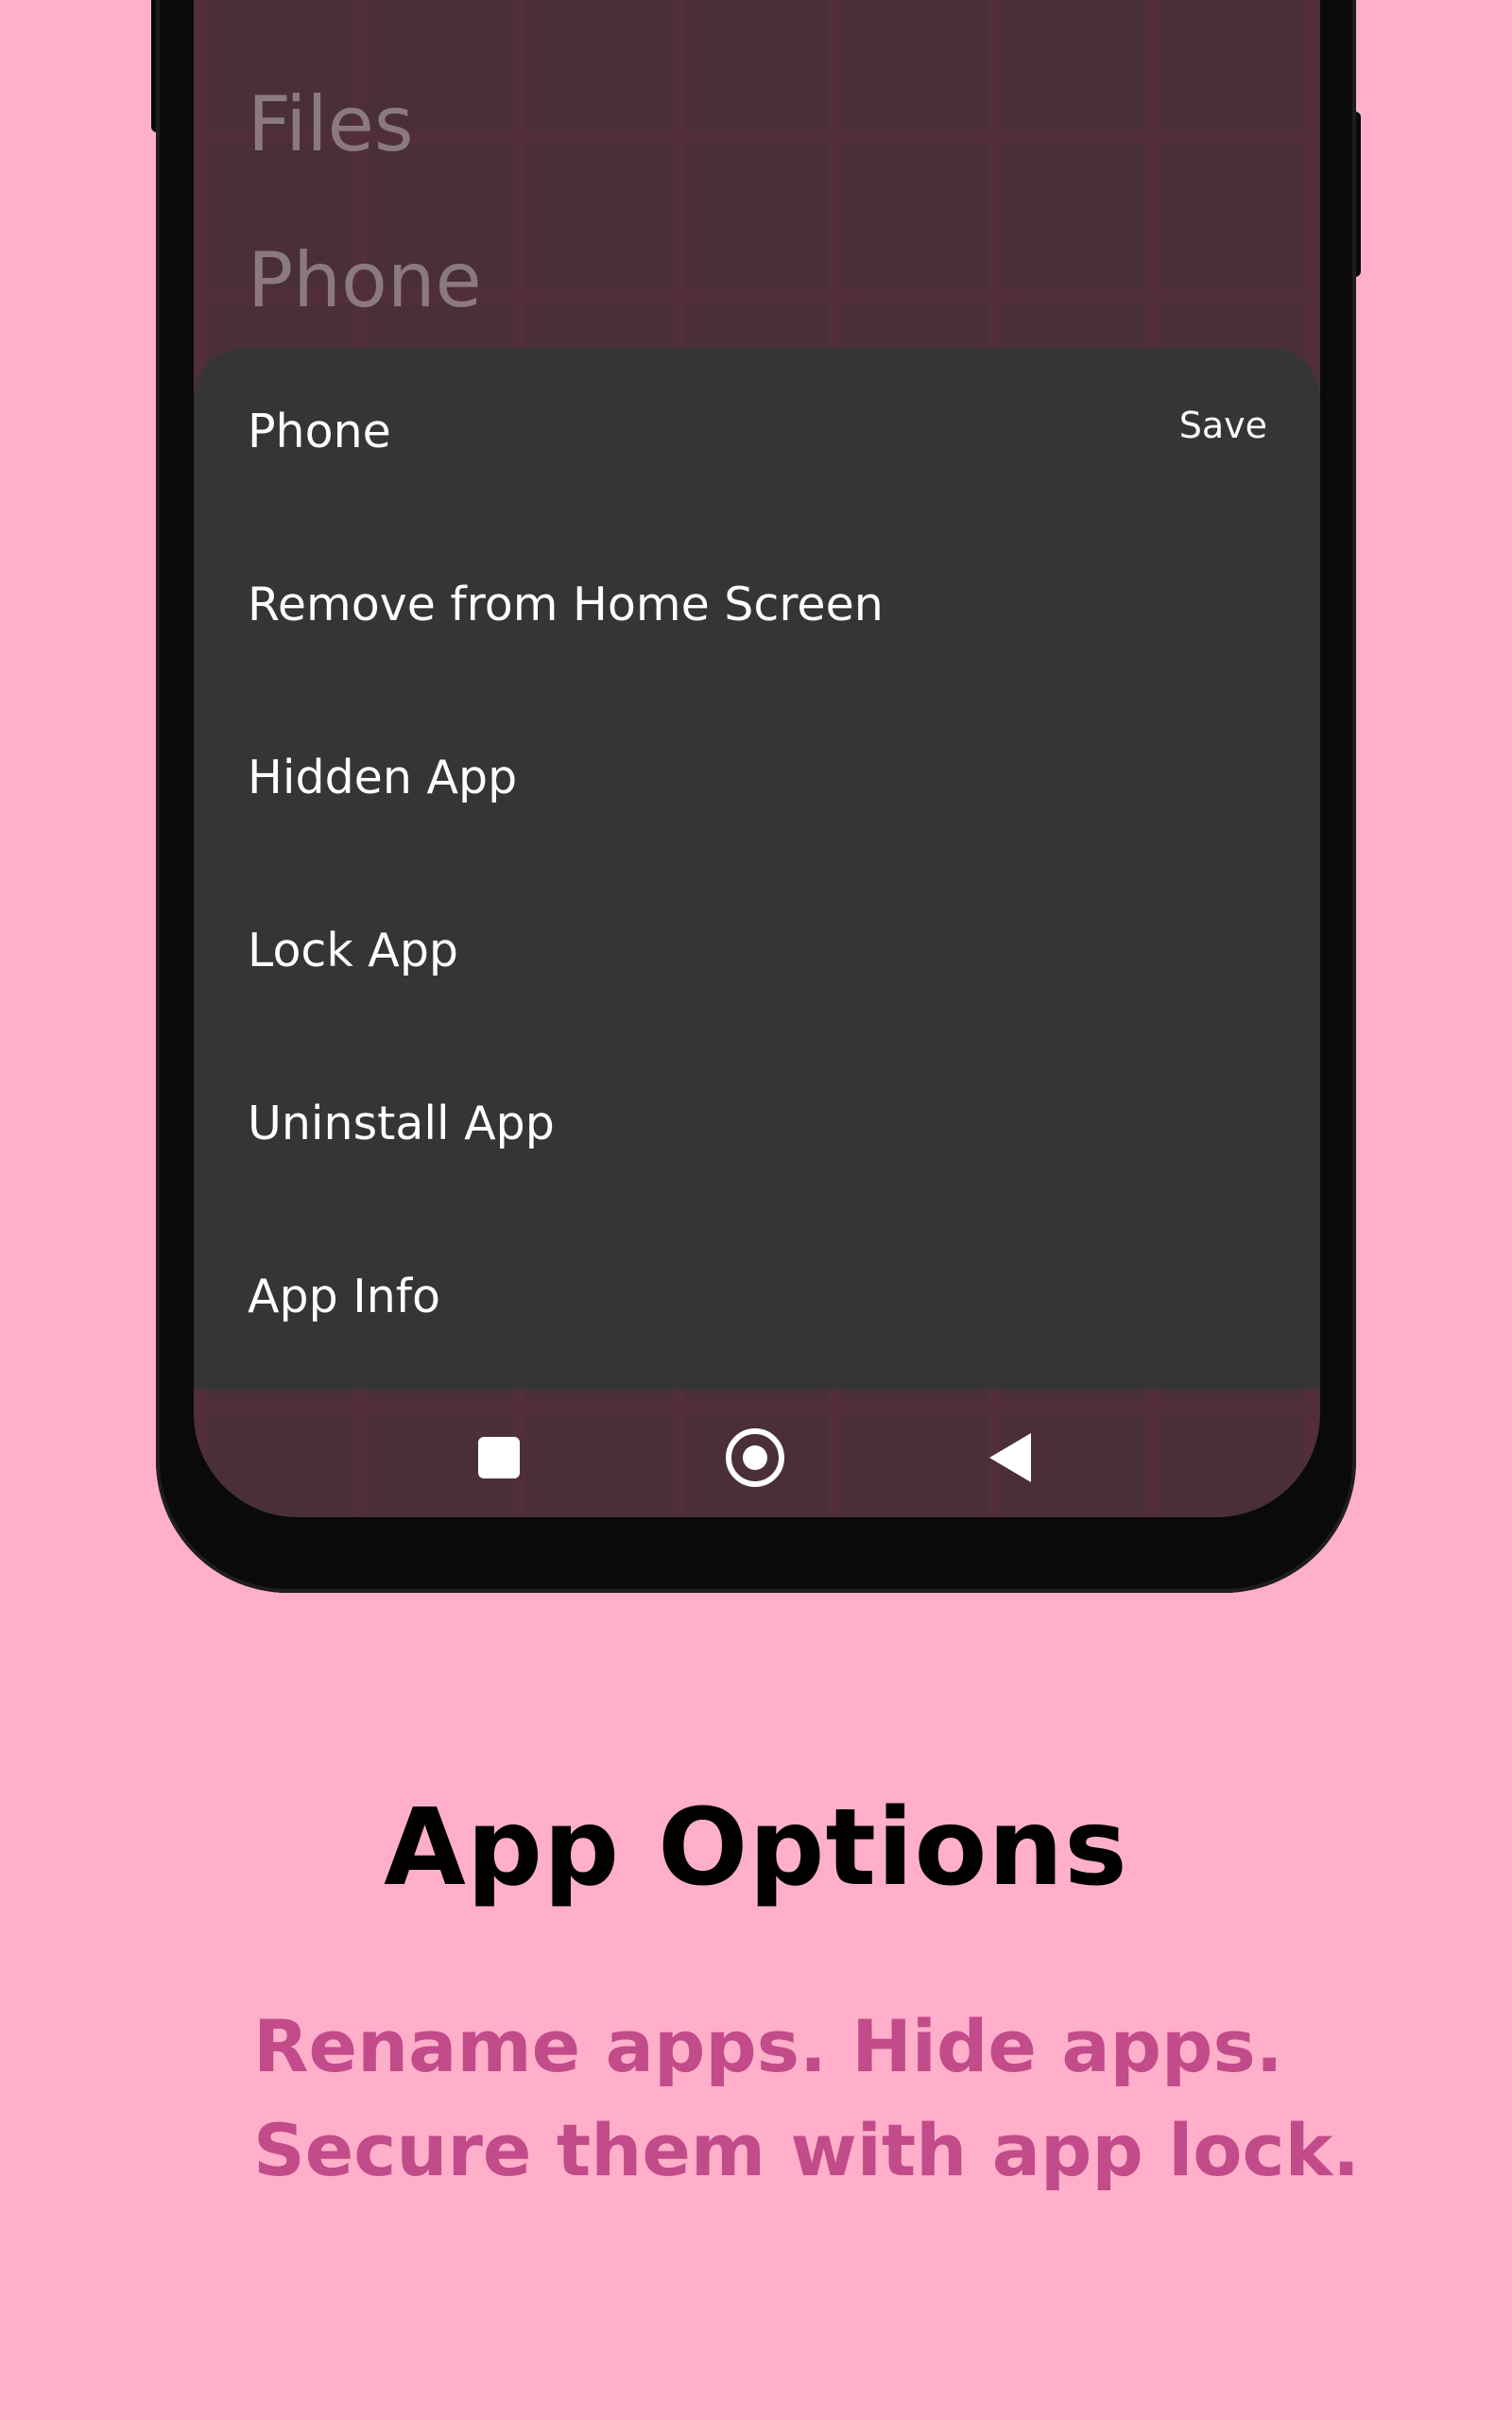 The width and height of the screenshot is (1512, 2420). Describe the element at coordinates (382, 777) in the screenshot. I see `option-hidden-app: Hidden App` at that location.